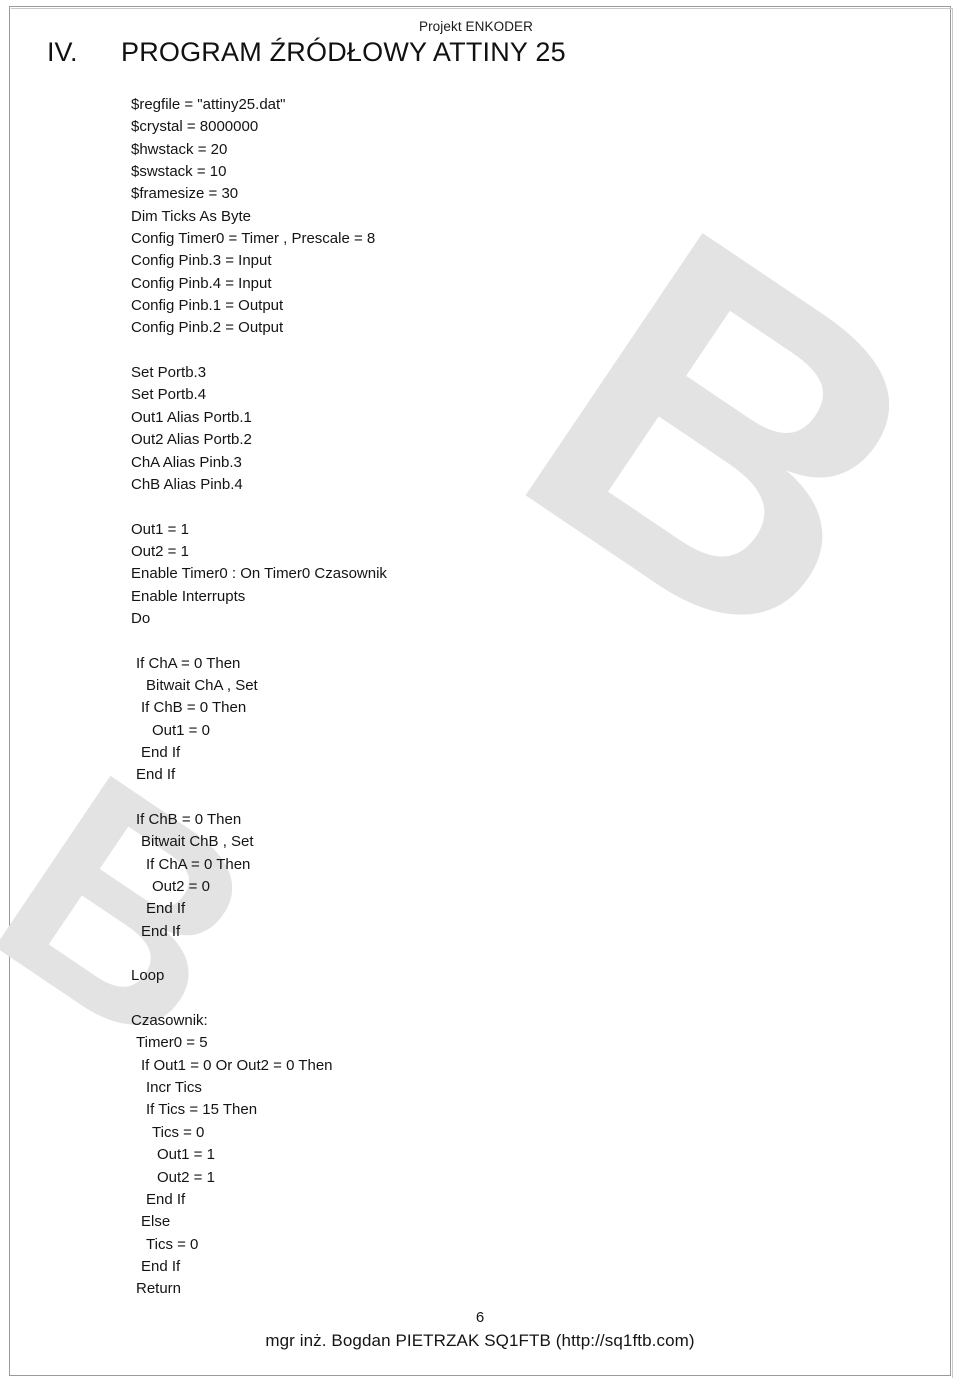 The image size is (960, 1390). Describe the element at coordinates (237, 1065) in the screenshot. I see `code-line: If Out1 = 0 Or Out2 = 0 Then` at that location.